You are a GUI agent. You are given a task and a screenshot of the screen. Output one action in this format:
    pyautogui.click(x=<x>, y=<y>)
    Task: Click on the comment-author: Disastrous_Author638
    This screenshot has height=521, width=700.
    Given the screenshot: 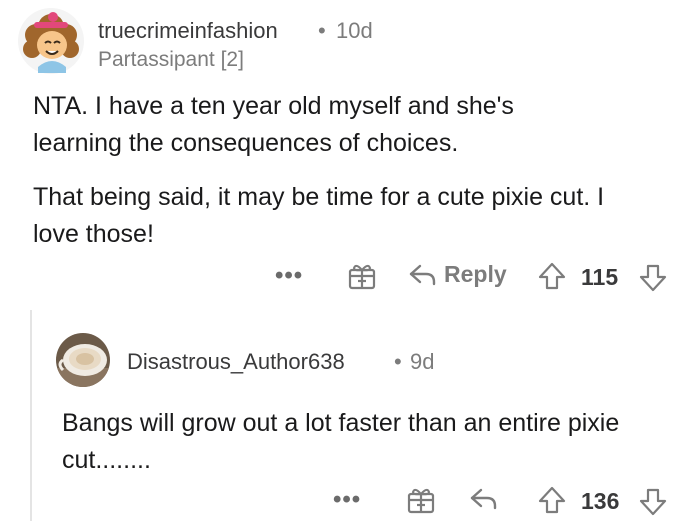 What is the action you would take?
    pyautogui.click(x=236, y=362)
    